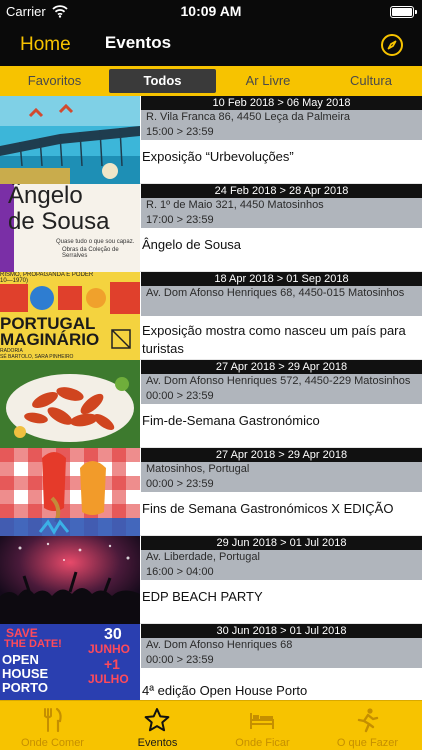  Describe the element at coordinates (25, 673) in the screenshot. I see `thumb-text: HOUSE` at that location.